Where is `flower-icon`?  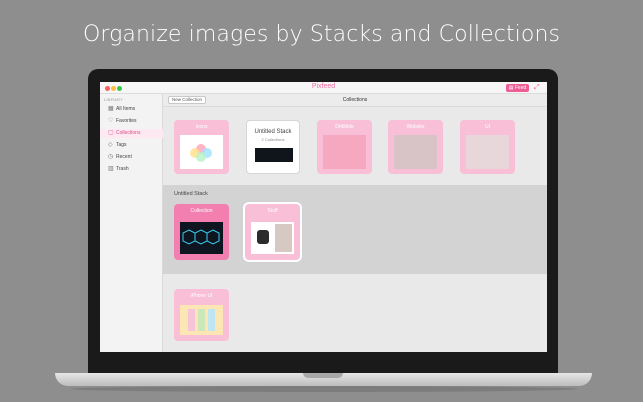 flower-icon is located at coordinates (201, 153).